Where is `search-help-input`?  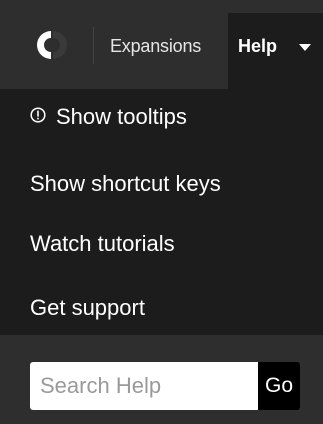
search-help-input is located at coordinates (144, 386).